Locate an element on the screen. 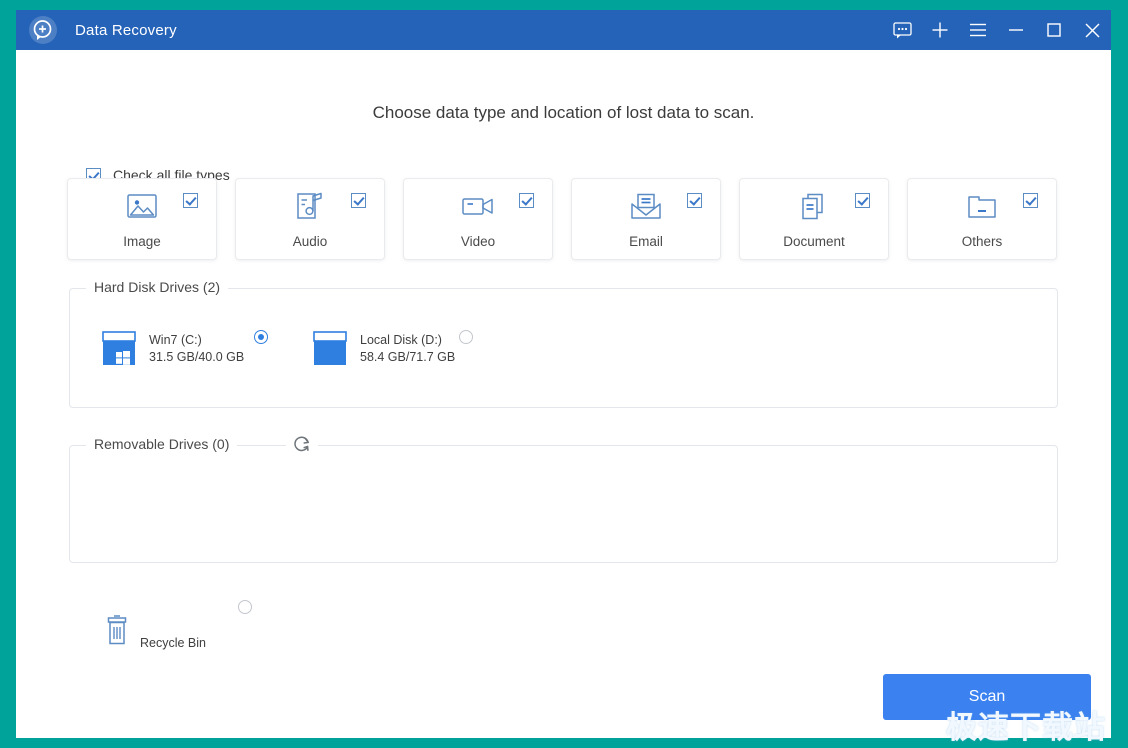 This screenshot has width=1128, height=748. maximize-icon is located at coordinates (1054, 30).